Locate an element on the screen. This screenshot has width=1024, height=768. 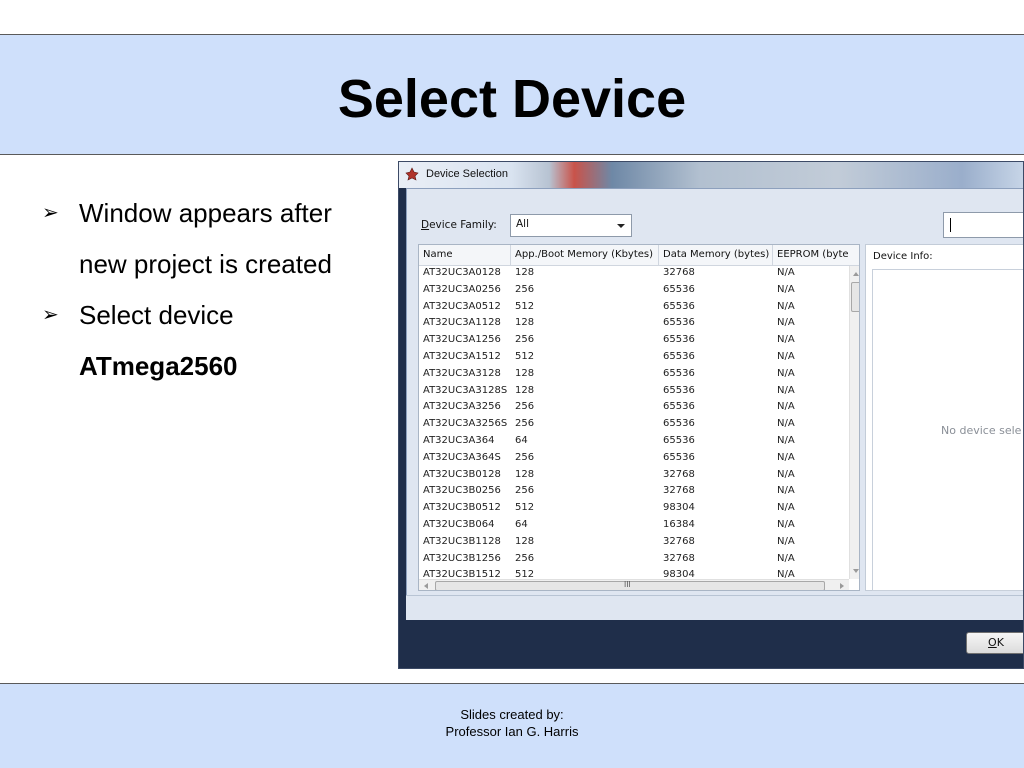
table-row: AT32UC3B0512 512 98304 N/A is located at coordinates (634, 509).